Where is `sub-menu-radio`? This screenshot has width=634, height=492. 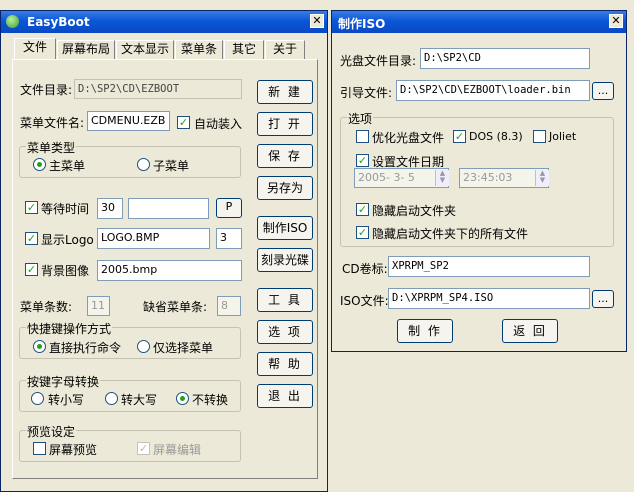
sub-menu-radio is located at coordinates (143, 164).